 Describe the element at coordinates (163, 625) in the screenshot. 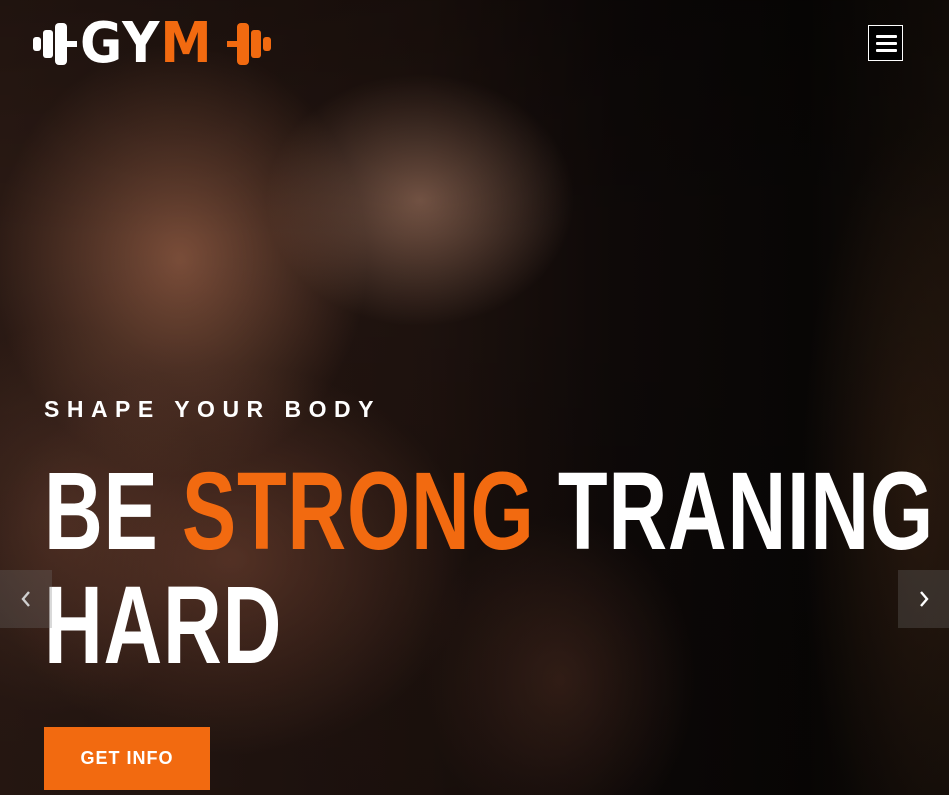

I see `headline-line-2: HARD` at that location.